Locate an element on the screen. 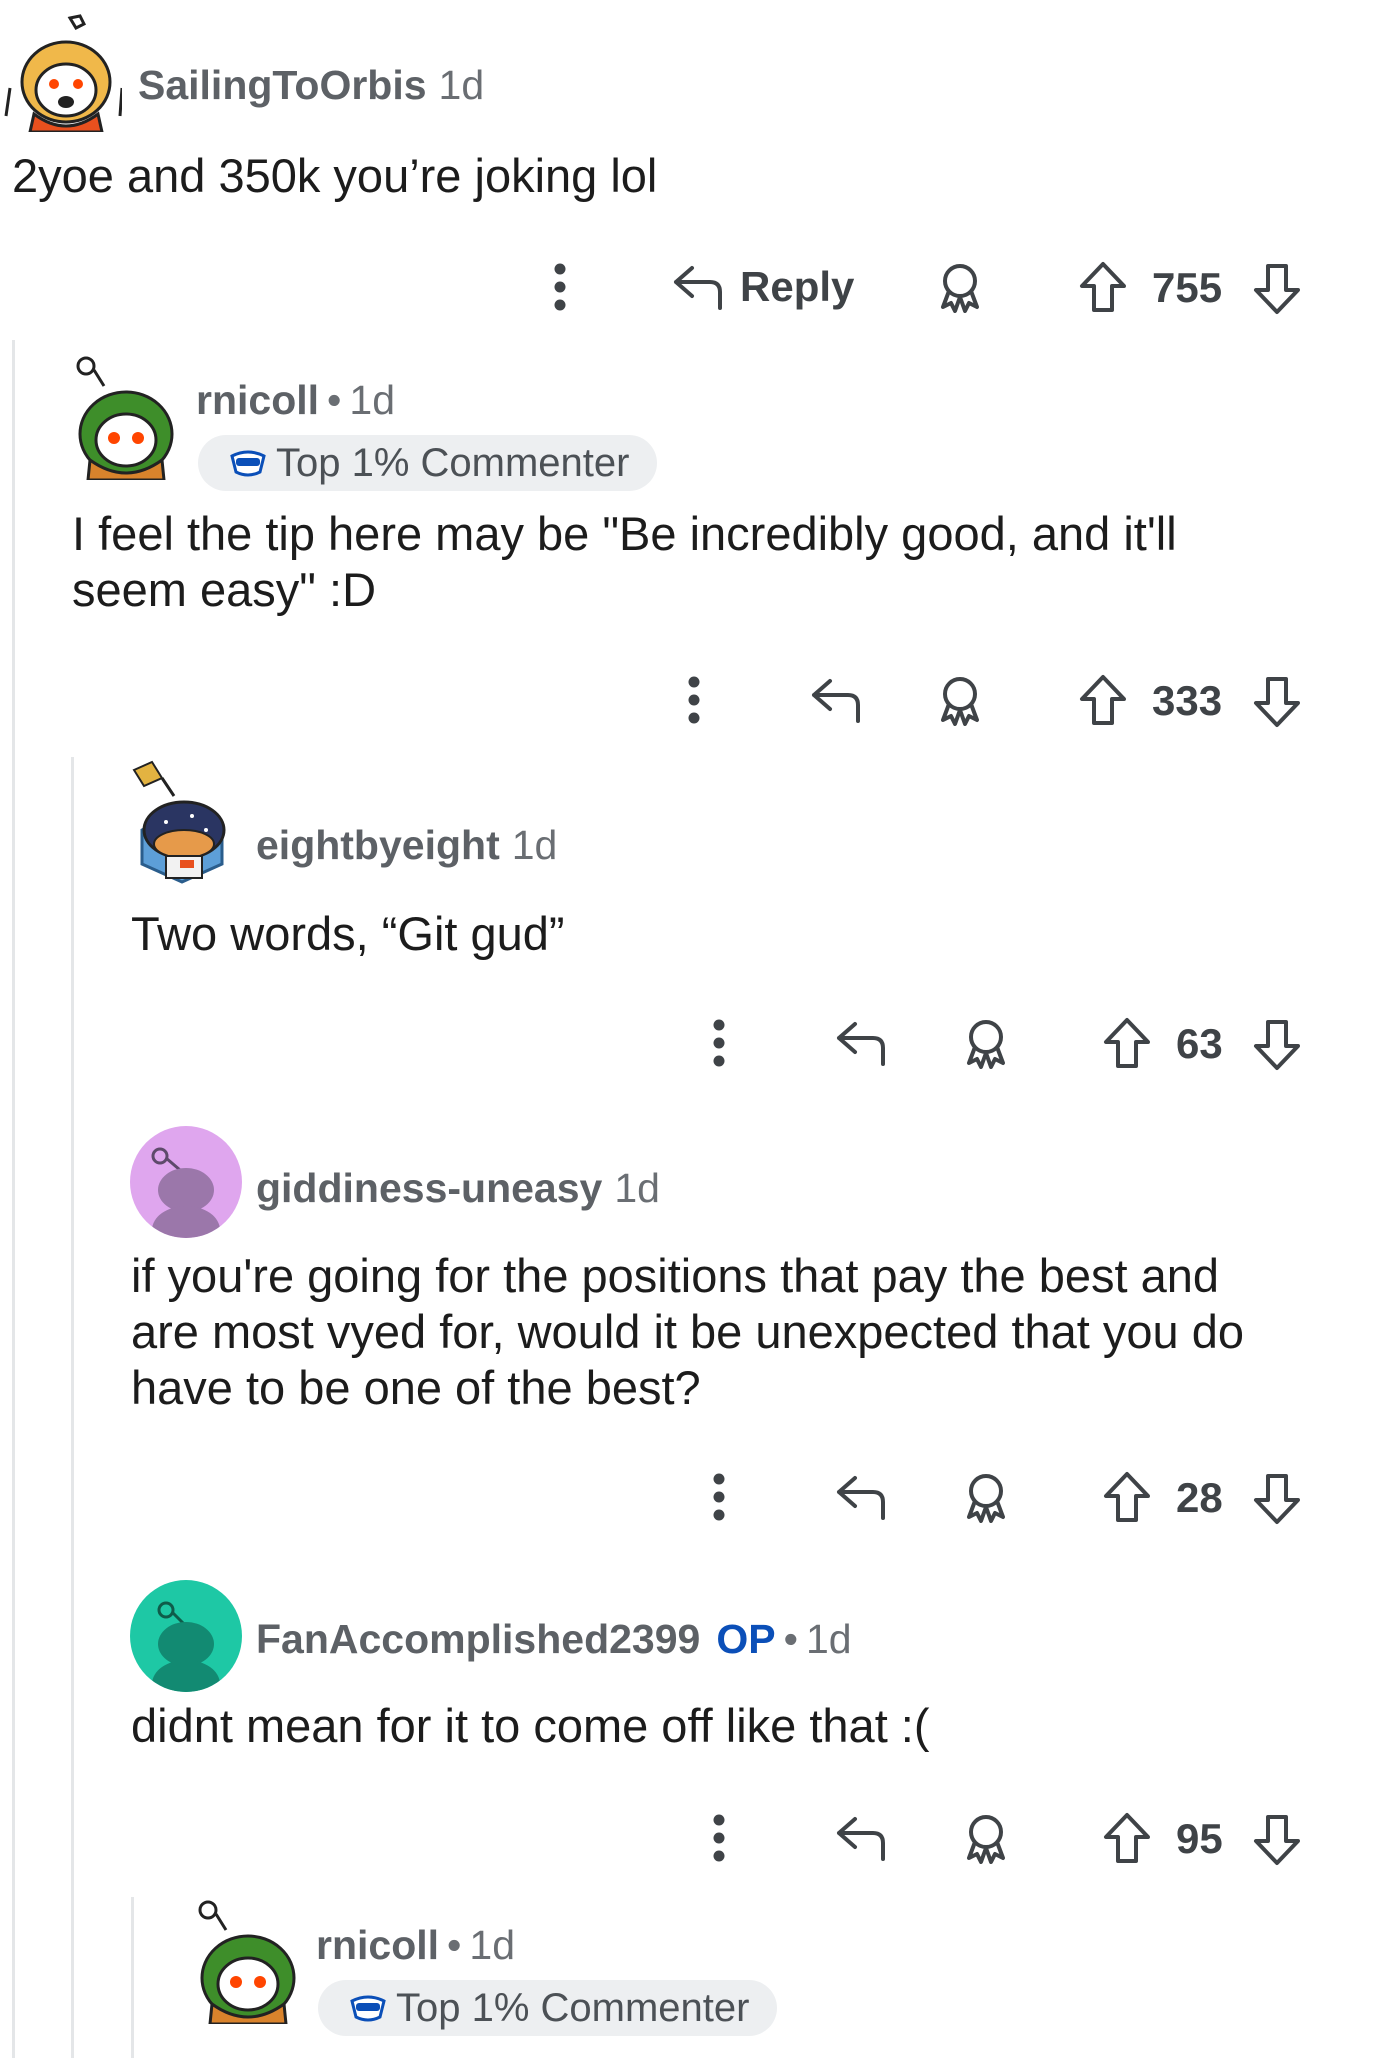  comment-meta: SailingToOrbis 1d is located at coordinates (311, 85).